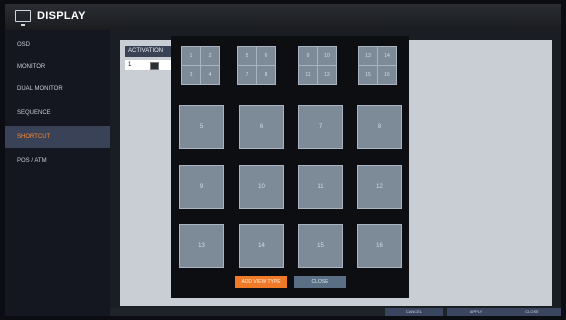 The height and width of the screenshot is (320, 566). What do you see at coordinates (308, 75) in the screenshot?
I see `quad-cell: 11` at bounding box center [308, 75].